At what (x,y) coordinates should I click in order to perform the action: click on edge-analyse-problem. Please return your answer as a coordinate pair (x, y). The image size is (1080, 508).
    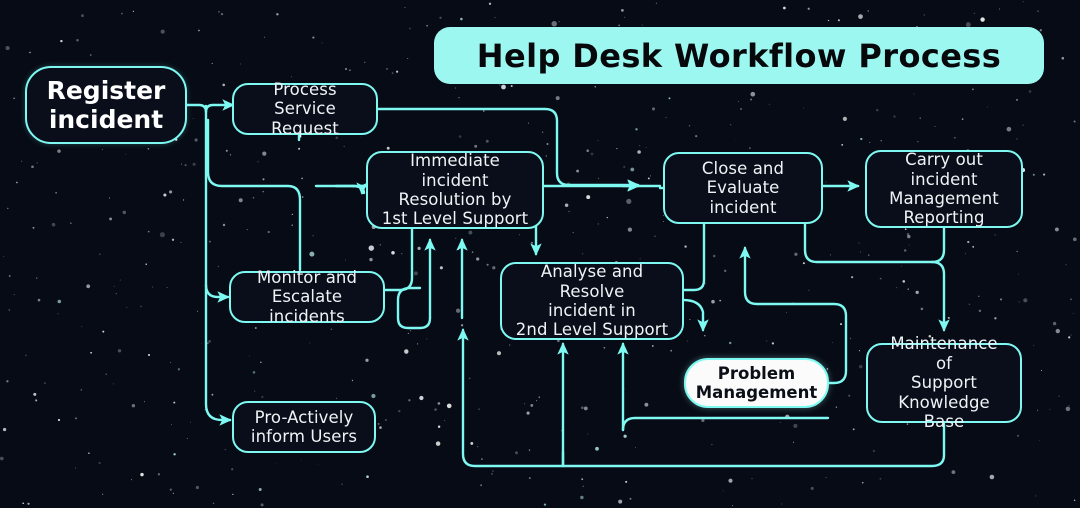
    Looking at the image, I should click on (695, 315).